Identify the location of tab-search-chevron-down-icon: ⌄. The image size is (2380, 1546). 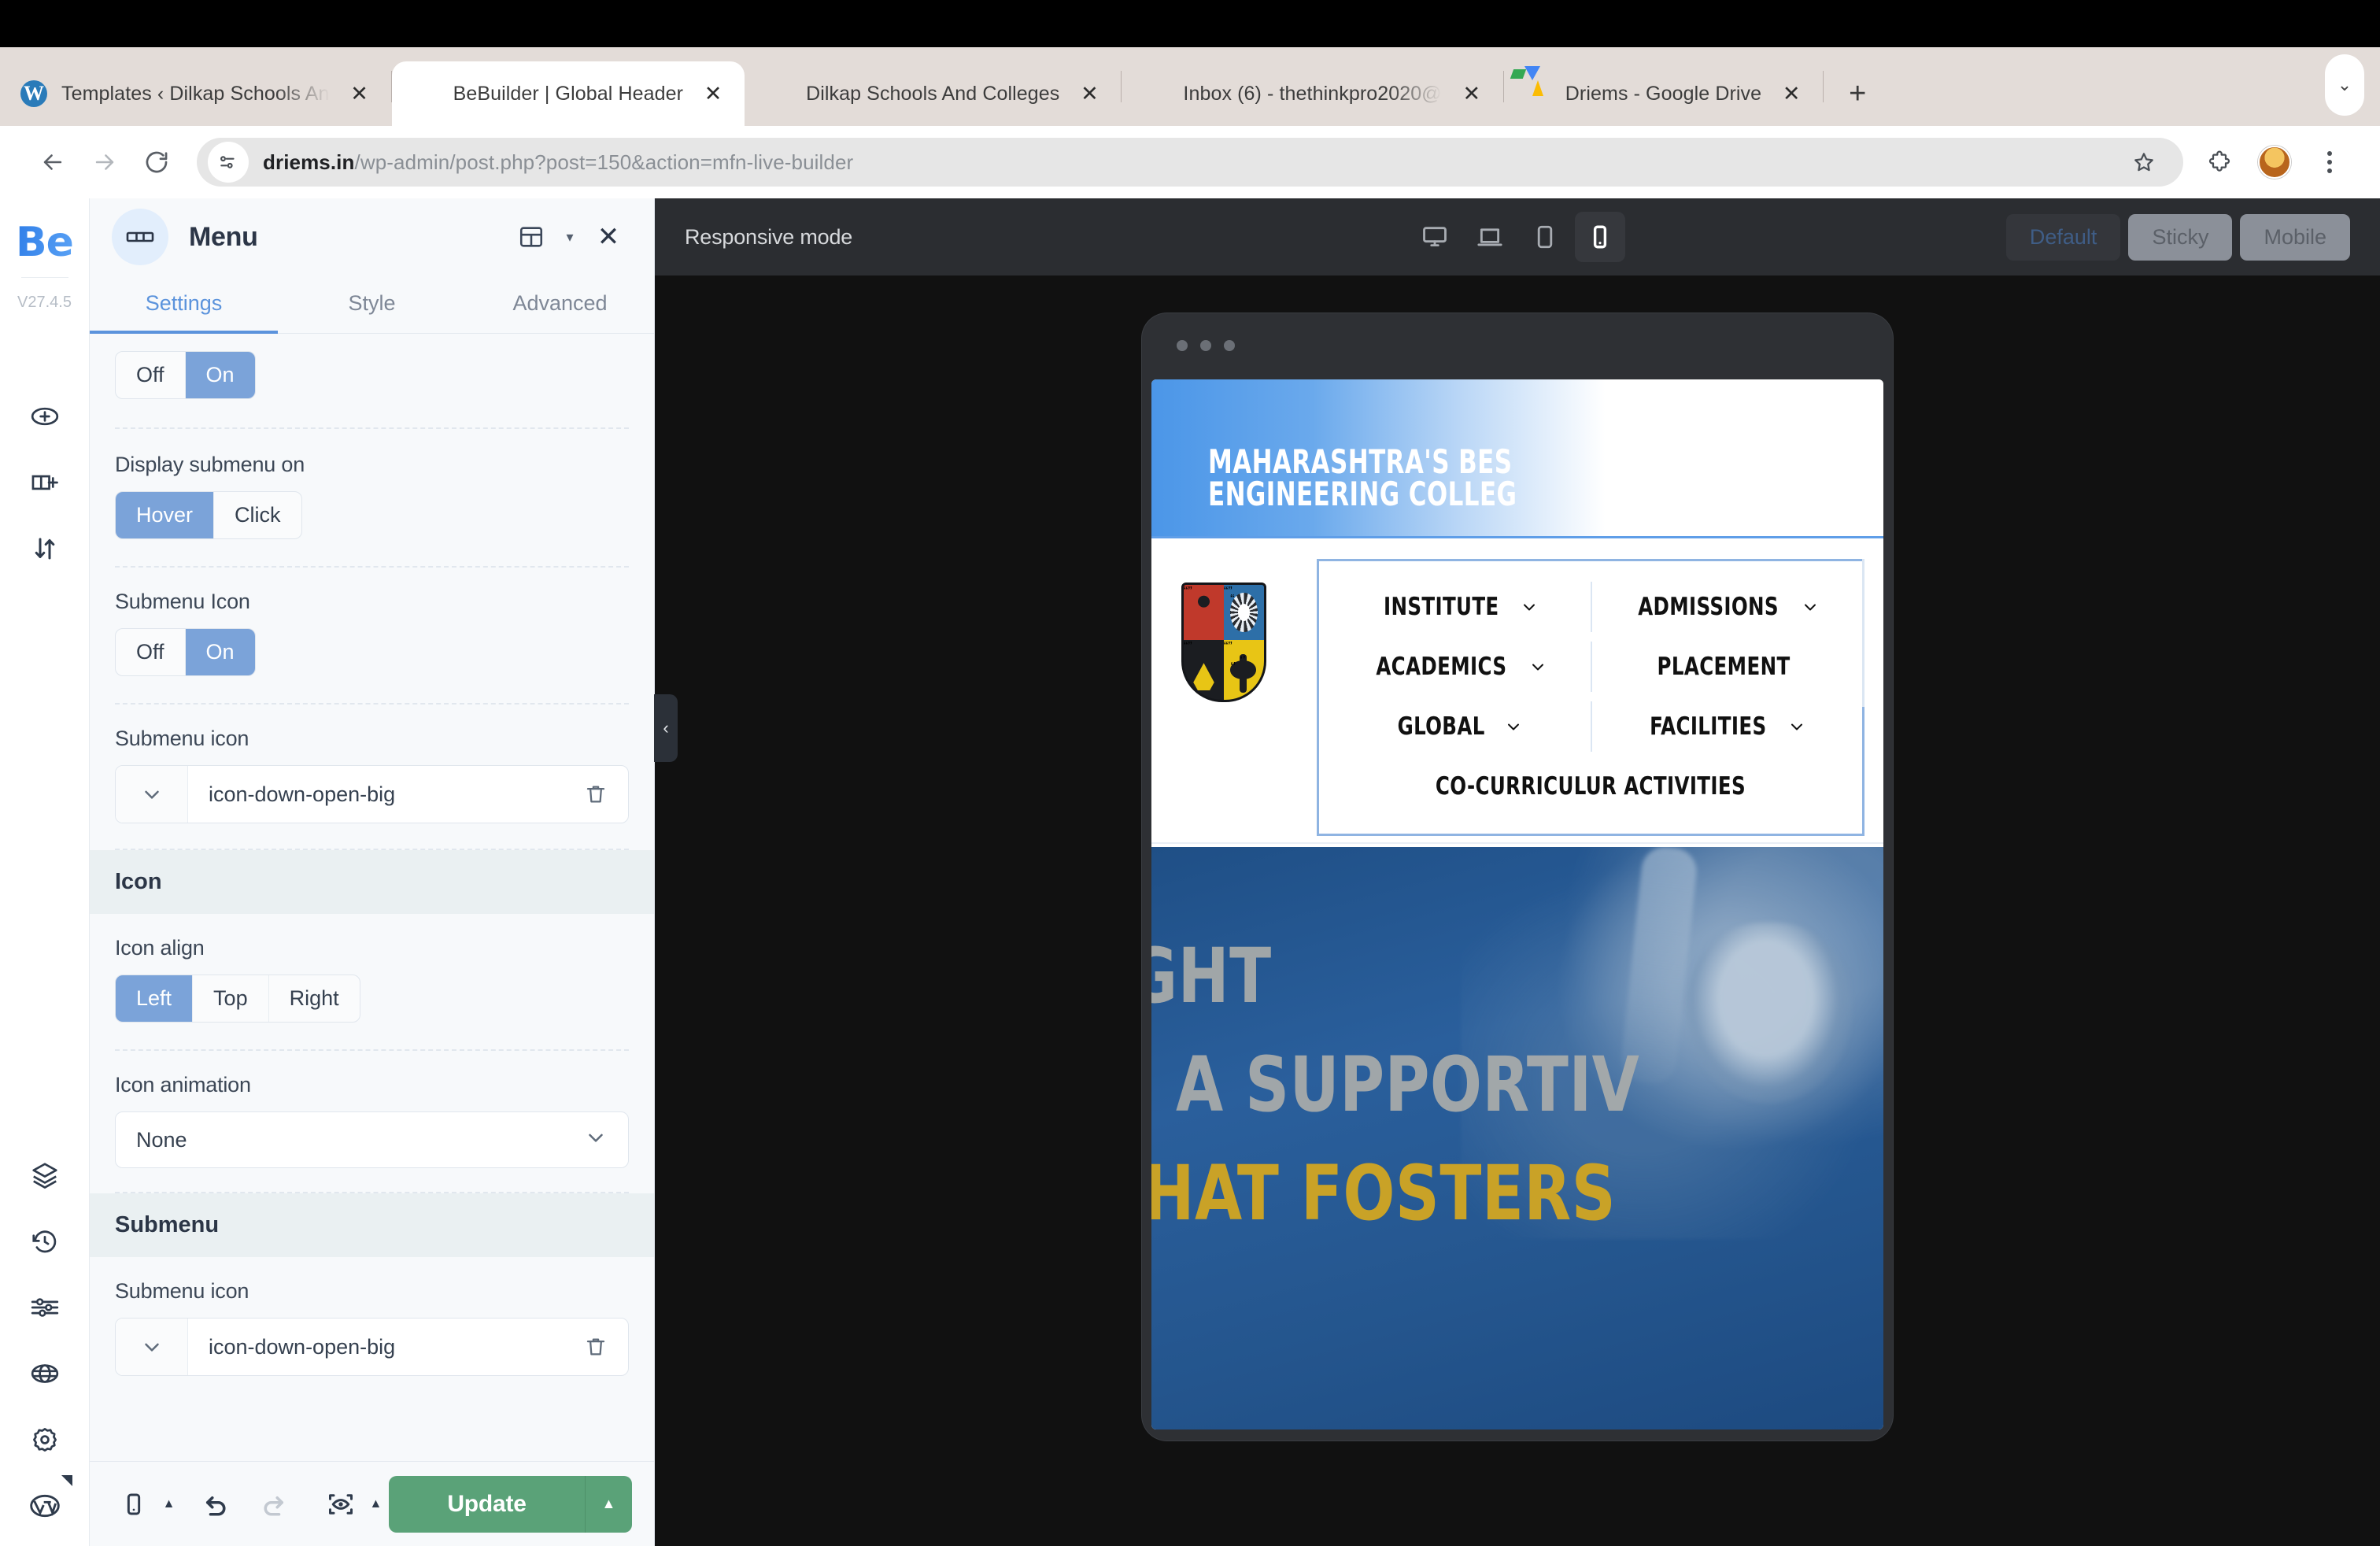
(2344, 85).